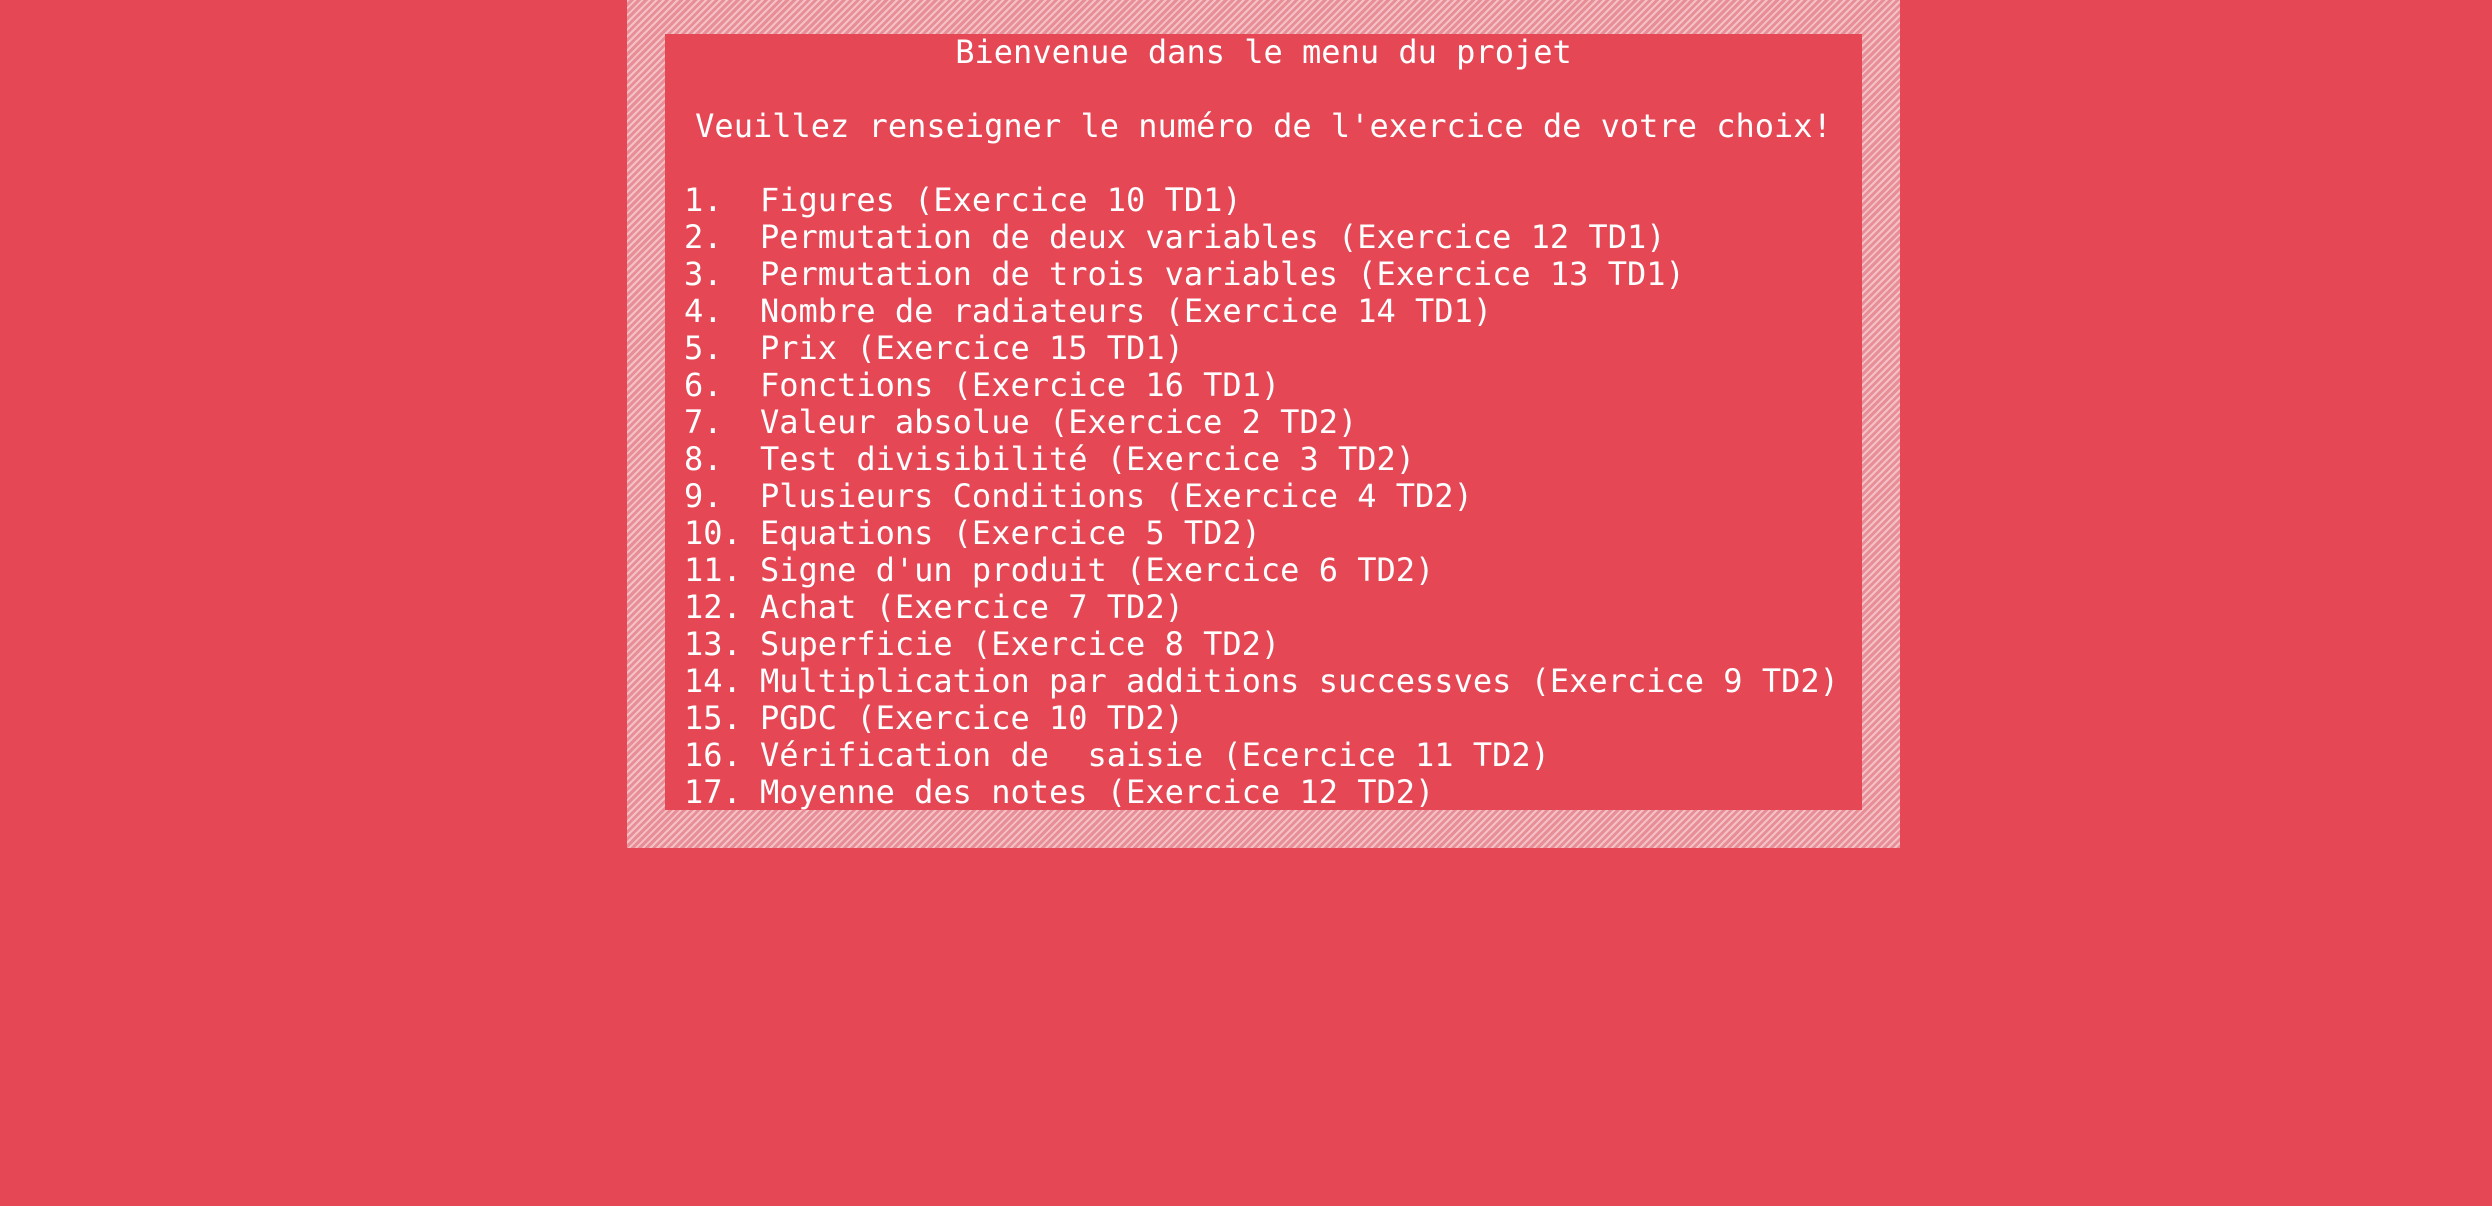  What do you see at coordinates (1097, 570) in the screenshot?
I see `menu-item-label: Signe d'un produit (Exercice 6 TD2)` at bounding box center [1097, 570].